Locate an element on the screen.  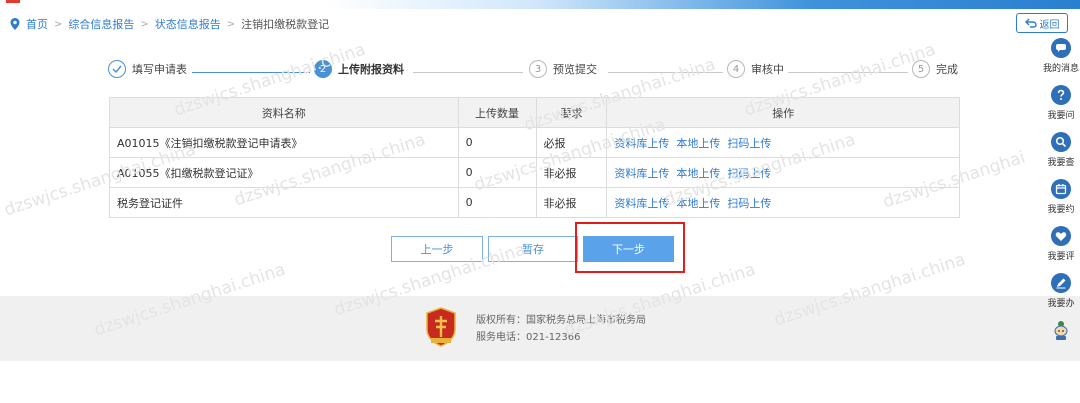
pen-icon is located at coordinates (1061, 283).